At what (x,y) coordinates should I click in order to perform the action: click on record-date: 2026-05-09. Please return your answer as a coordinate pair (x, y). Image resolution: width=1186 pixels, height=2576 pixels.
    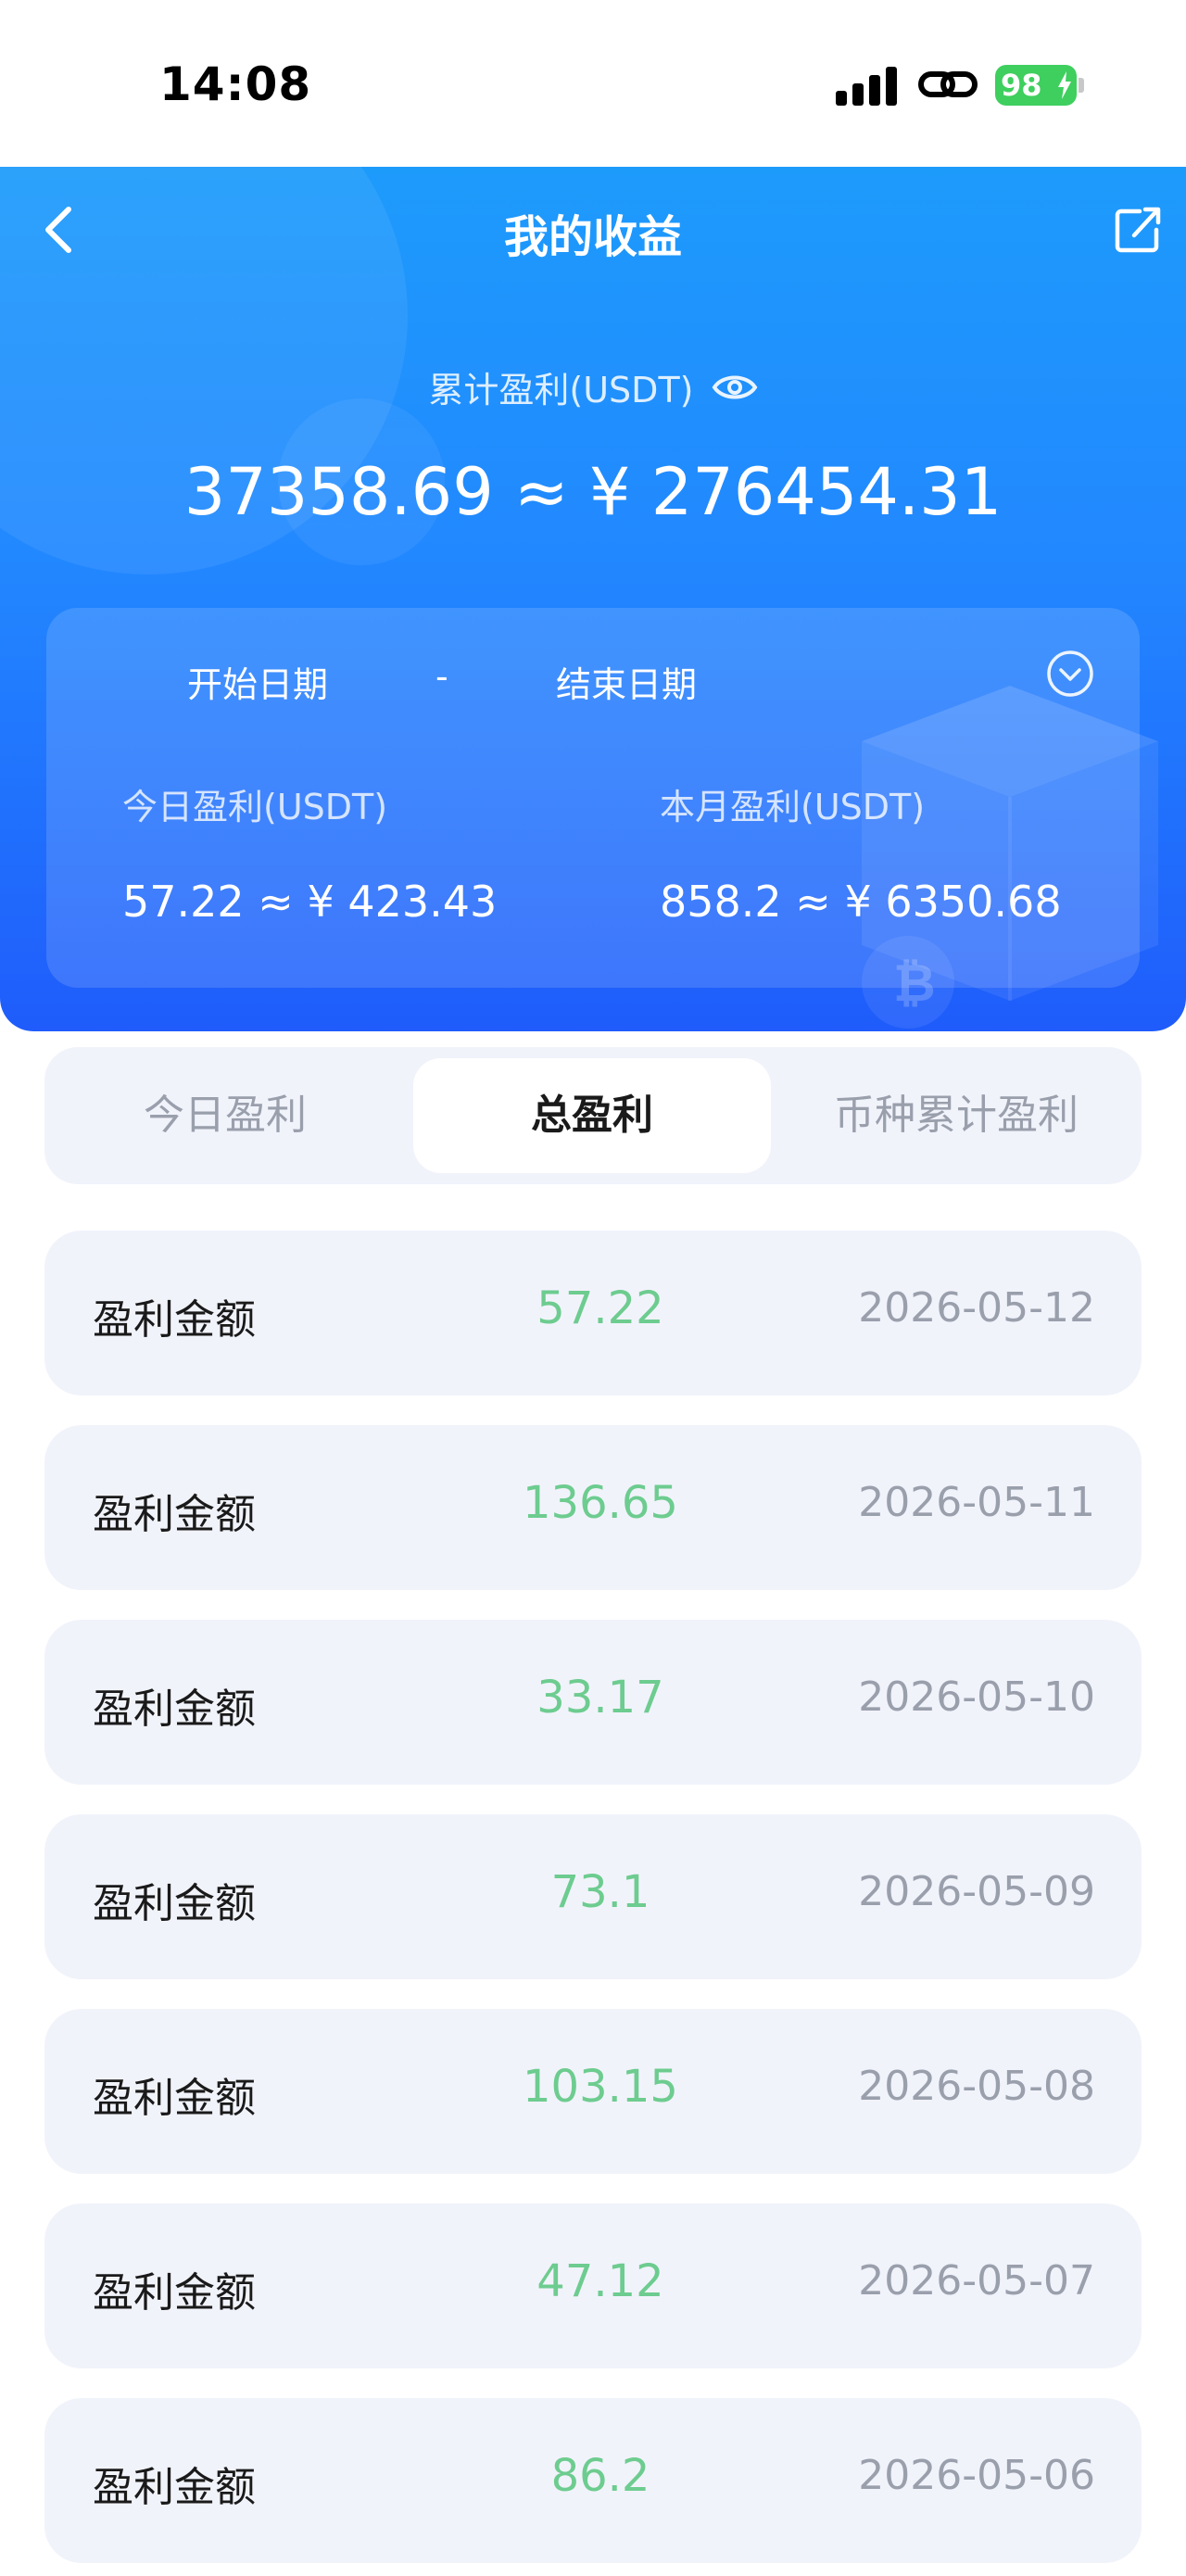
    Looking at the image, I should click on (976, 1891).